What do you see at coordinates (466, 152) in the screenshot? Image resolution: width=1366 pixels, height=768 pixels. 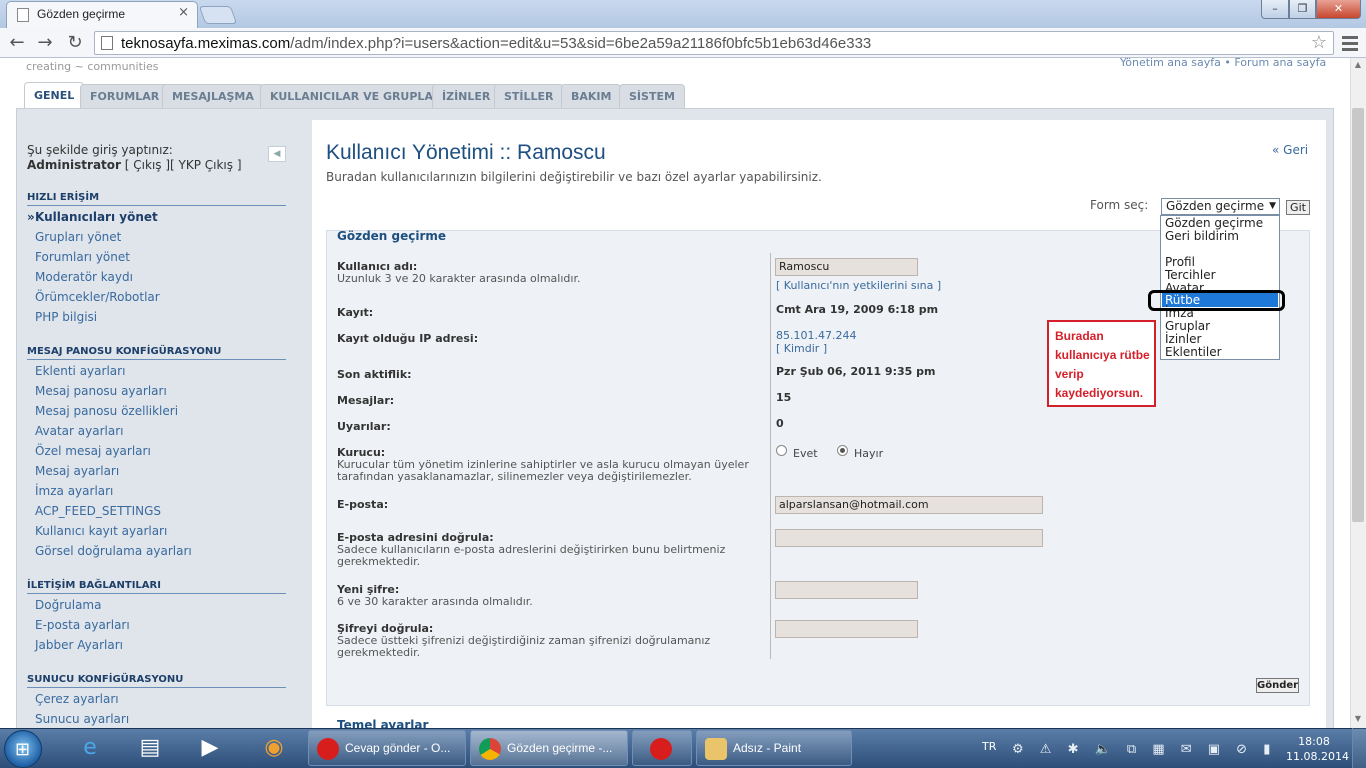 I see `page-title: Kullanıcı Yönetimi :: Ramoscu` at bounding box center [466, 152].